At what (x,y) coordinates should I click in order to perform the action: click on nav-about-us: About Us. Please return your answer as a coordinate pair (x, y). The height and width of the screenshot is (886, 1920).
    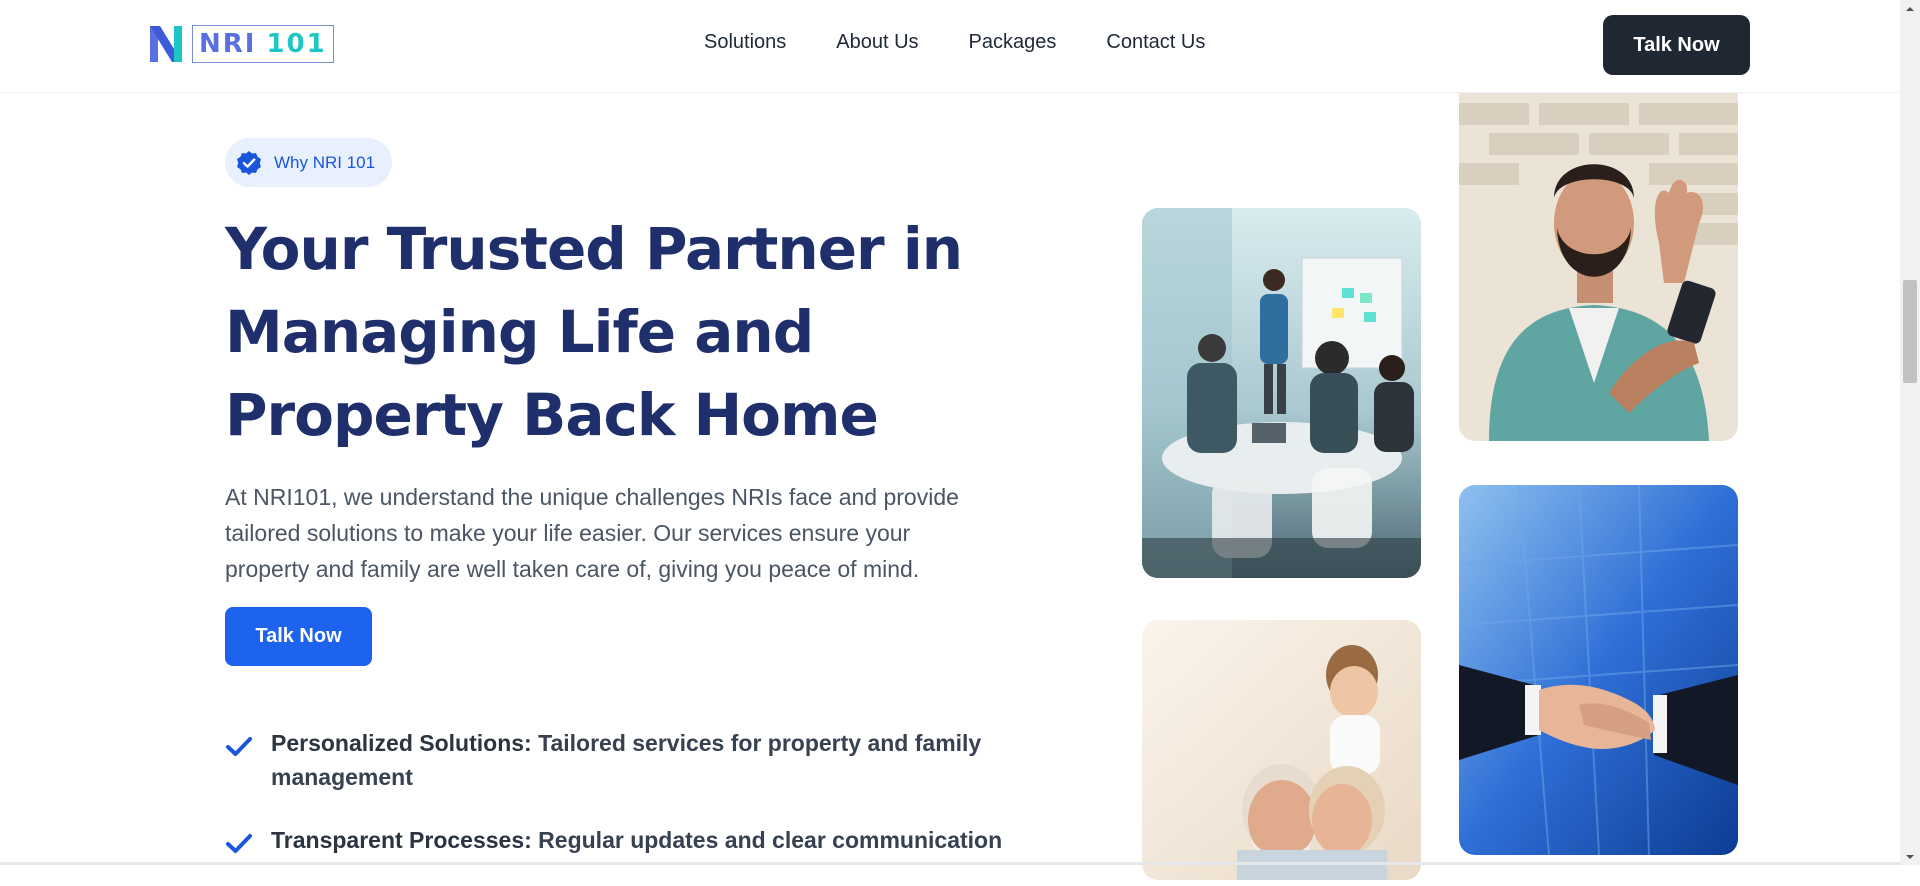
    Looking at the image, I should click on (877, 42).